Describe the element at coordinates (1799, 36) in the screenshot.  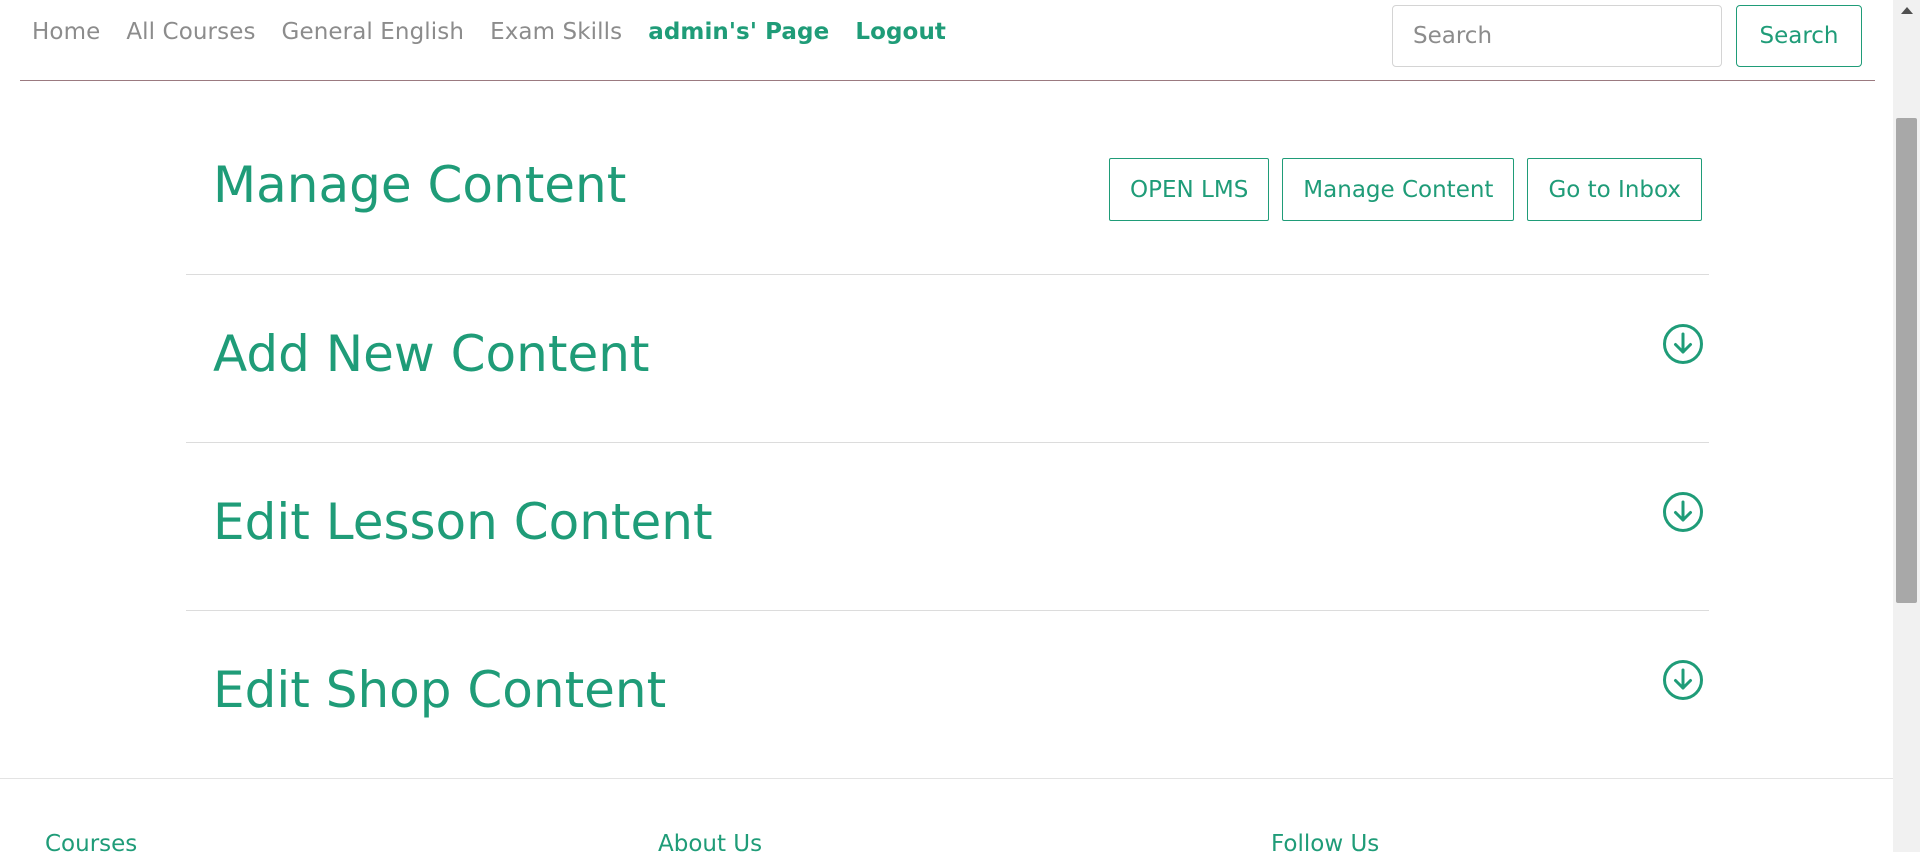
I see `search-button: Search` at that location.